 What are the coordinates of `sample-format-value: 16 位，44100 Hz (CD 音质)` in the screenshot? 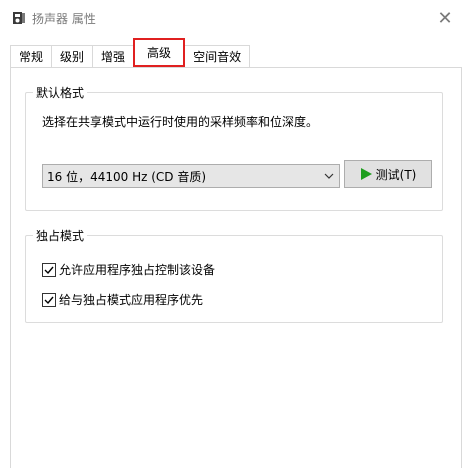 It's located at (127, 176).